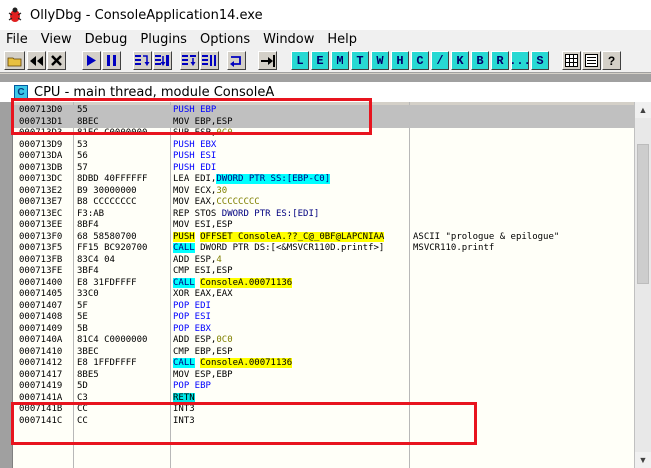 The height and width of the screenshot is (468, 651). What do you see at coordinates (420, 60) in the screenshot?
I see `cpu-button: C` at bounding box center [420, 60].